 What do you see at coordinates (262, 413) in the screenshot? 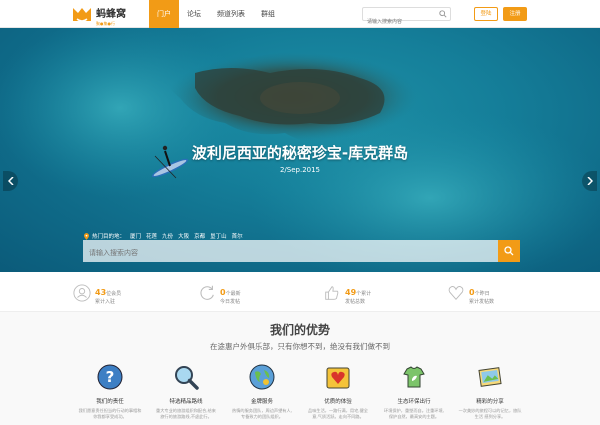
I see `feature-description: 热情的服务团队，周边声望有人,专备致力的团队组织。` at bounding box center [262, 413].